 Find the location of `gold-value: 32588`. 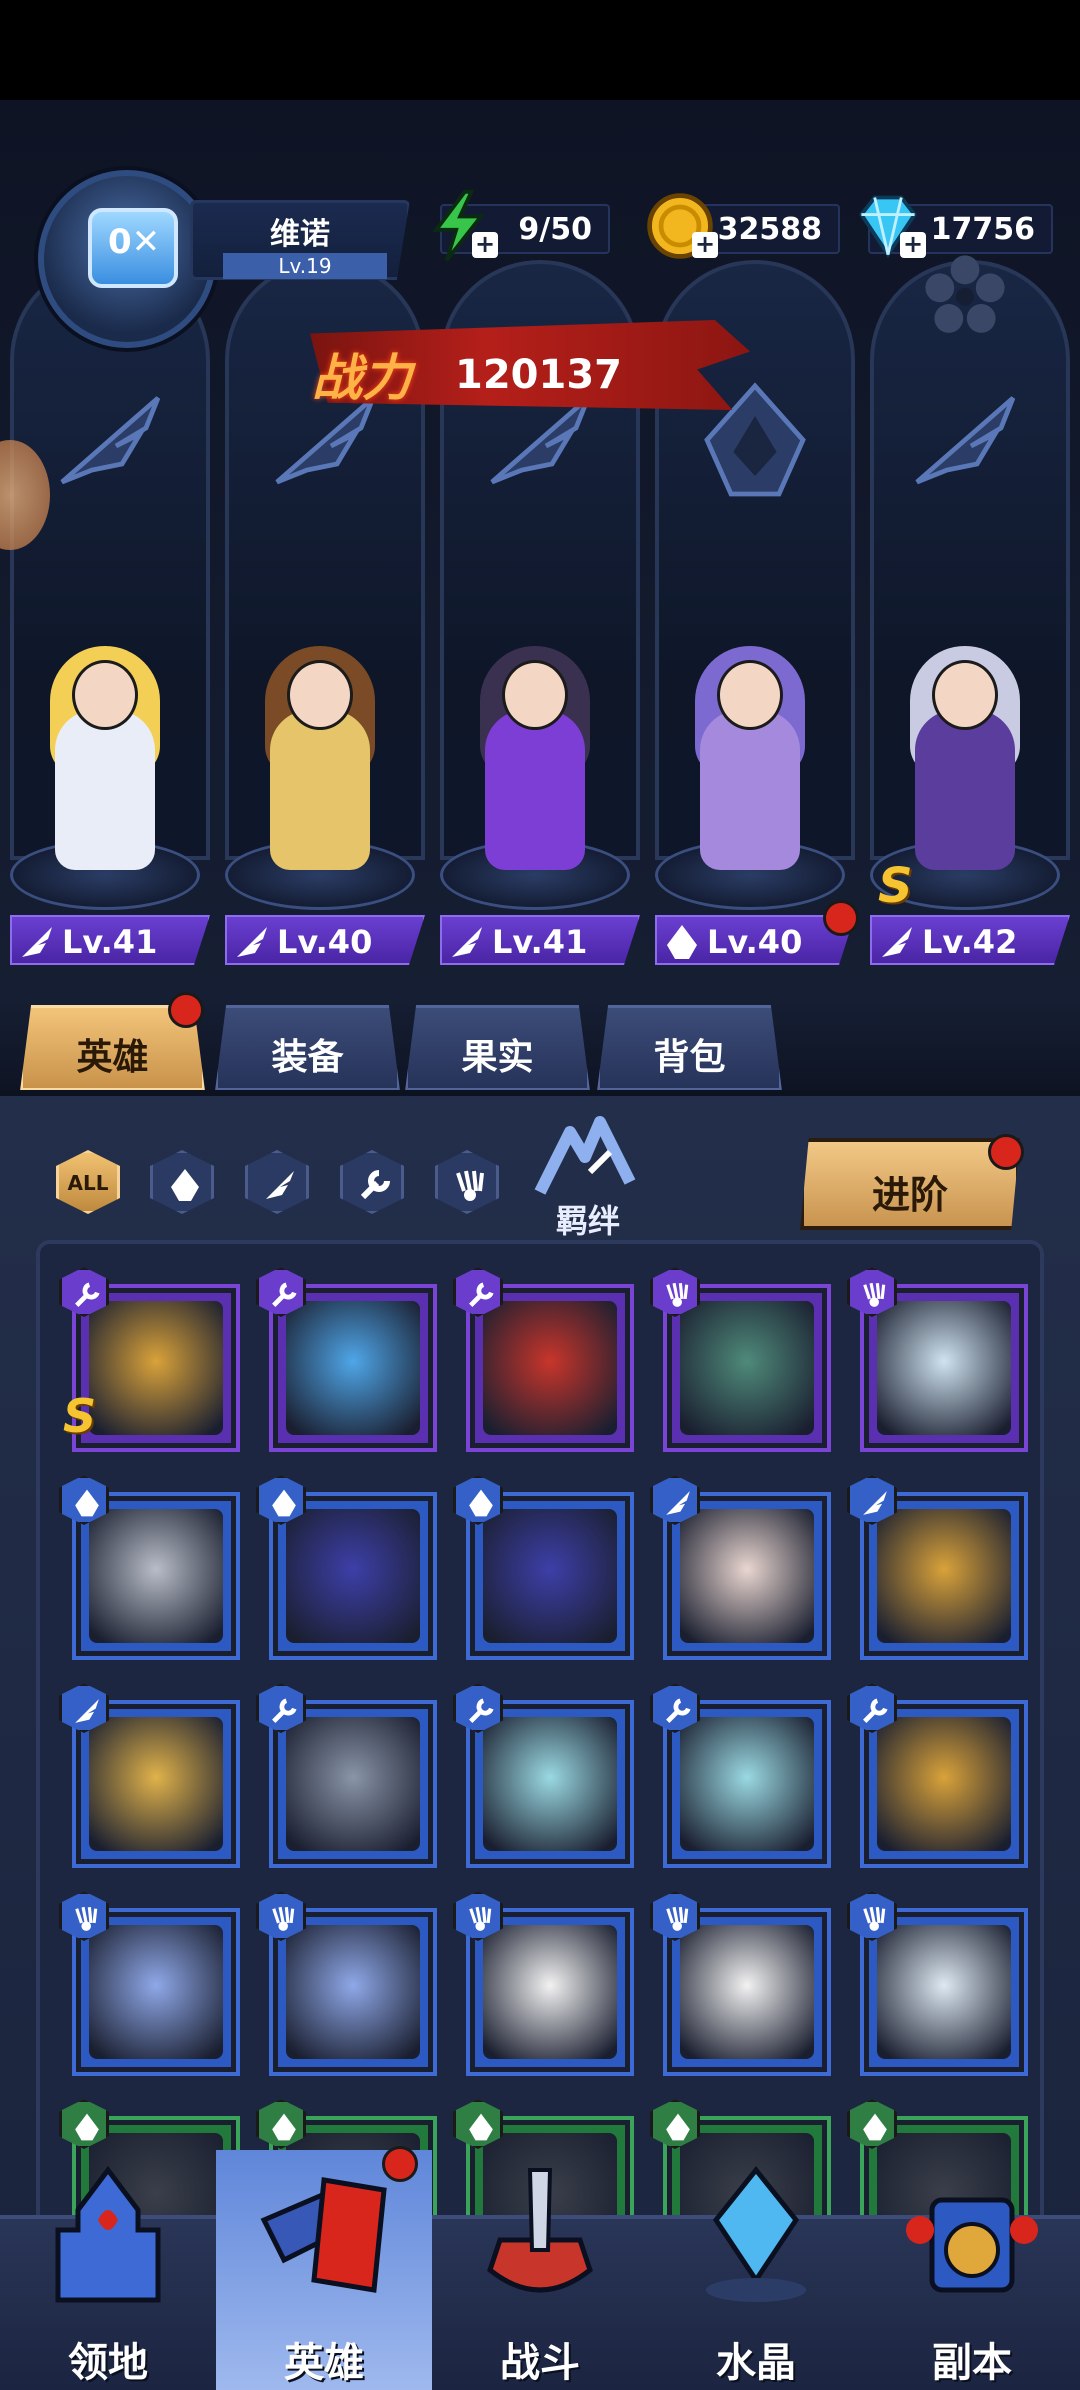

gold-value: 32588 is located at coordinates (769, 229).